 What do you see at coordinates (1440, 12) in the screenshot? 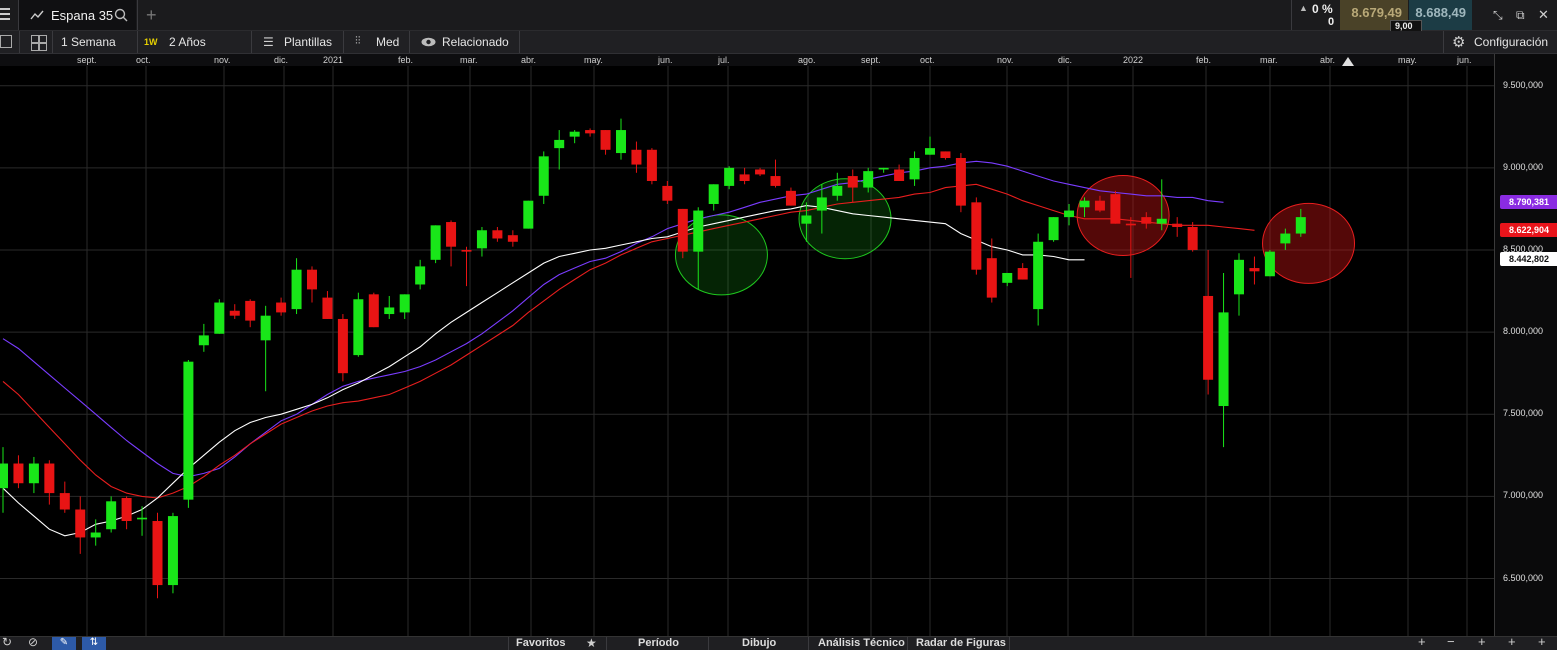
I see `buy-price: 8.688,49` at bounding box center [1440, 12].